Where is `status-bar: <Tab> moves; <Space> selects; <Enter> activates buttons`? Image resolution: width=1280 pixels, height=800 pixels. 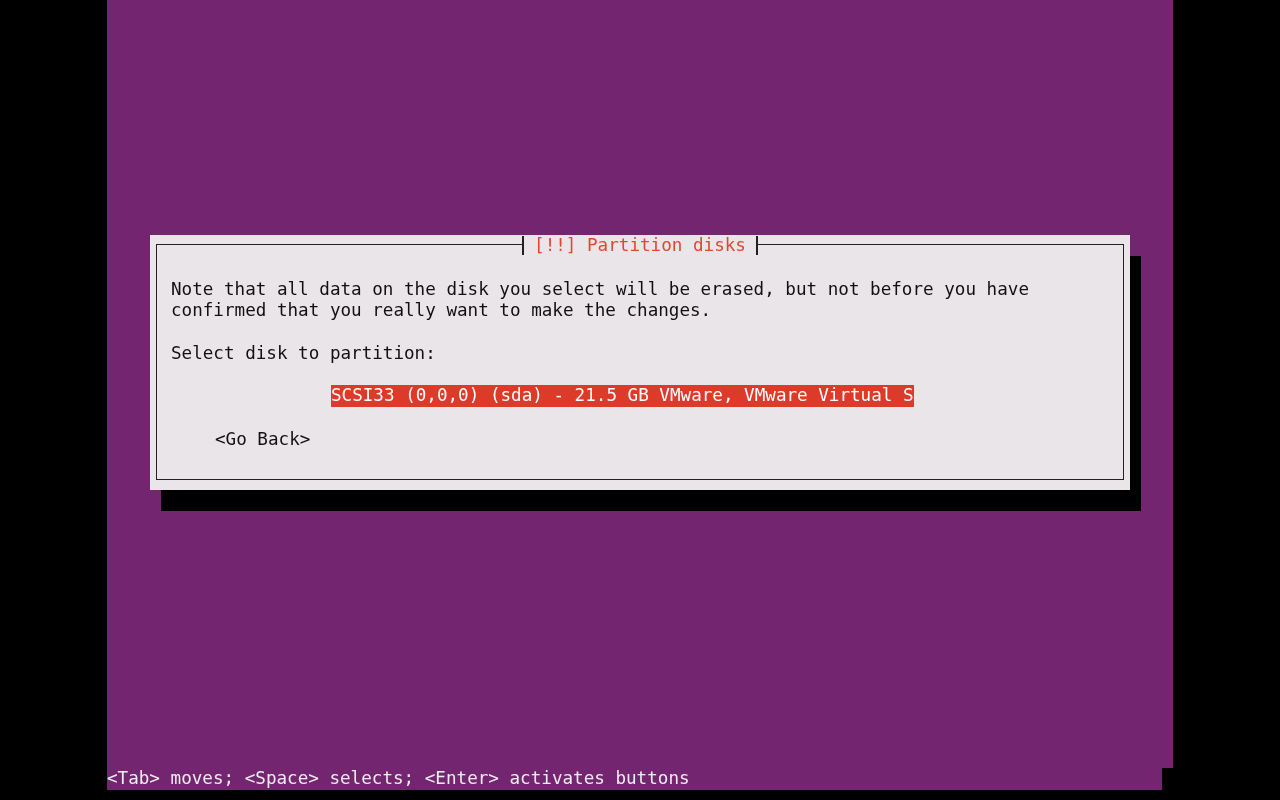
status-bar: <Tab> moves; <Space> selects; <Enter> activates buttons is located at coordinates (634, 779).